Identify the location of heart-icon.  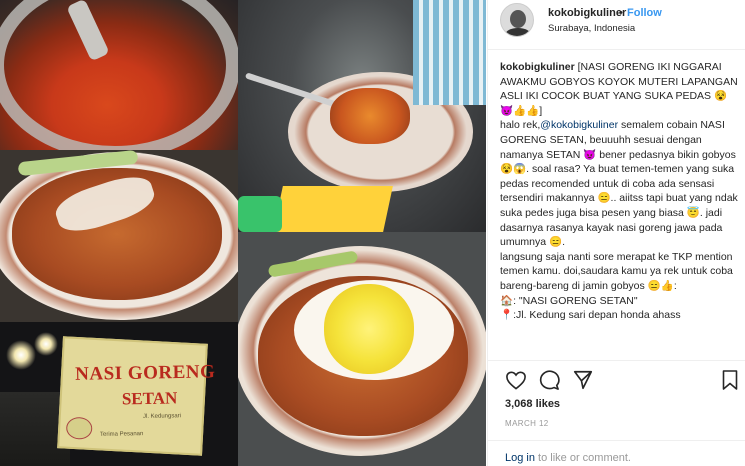
(516, 380).